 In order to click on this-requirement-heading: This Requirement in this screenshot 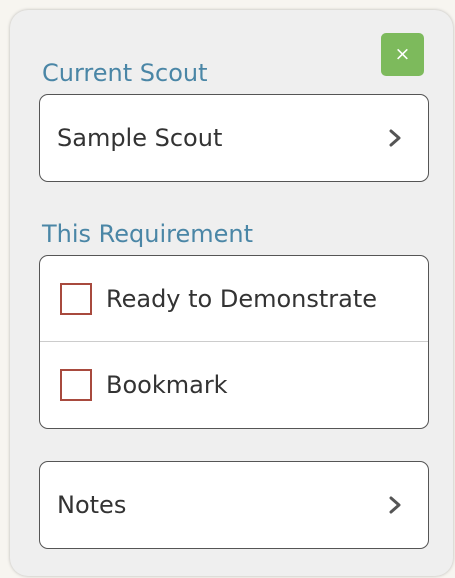, I will do `click(148, 234)`.